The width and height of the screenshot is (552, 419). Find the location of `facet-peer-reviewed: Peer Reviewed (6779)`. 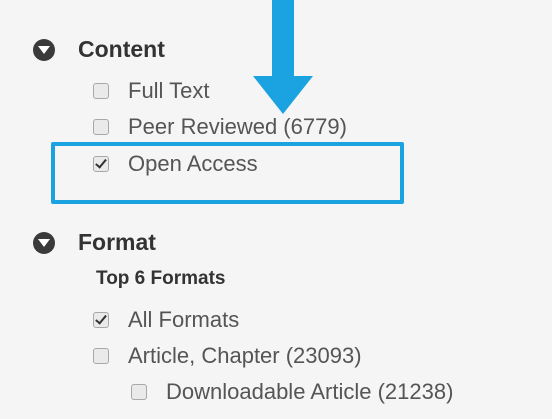

facet-peer-reviewed: Peer Reviewed (6779) is located at coordinates (220, 127).